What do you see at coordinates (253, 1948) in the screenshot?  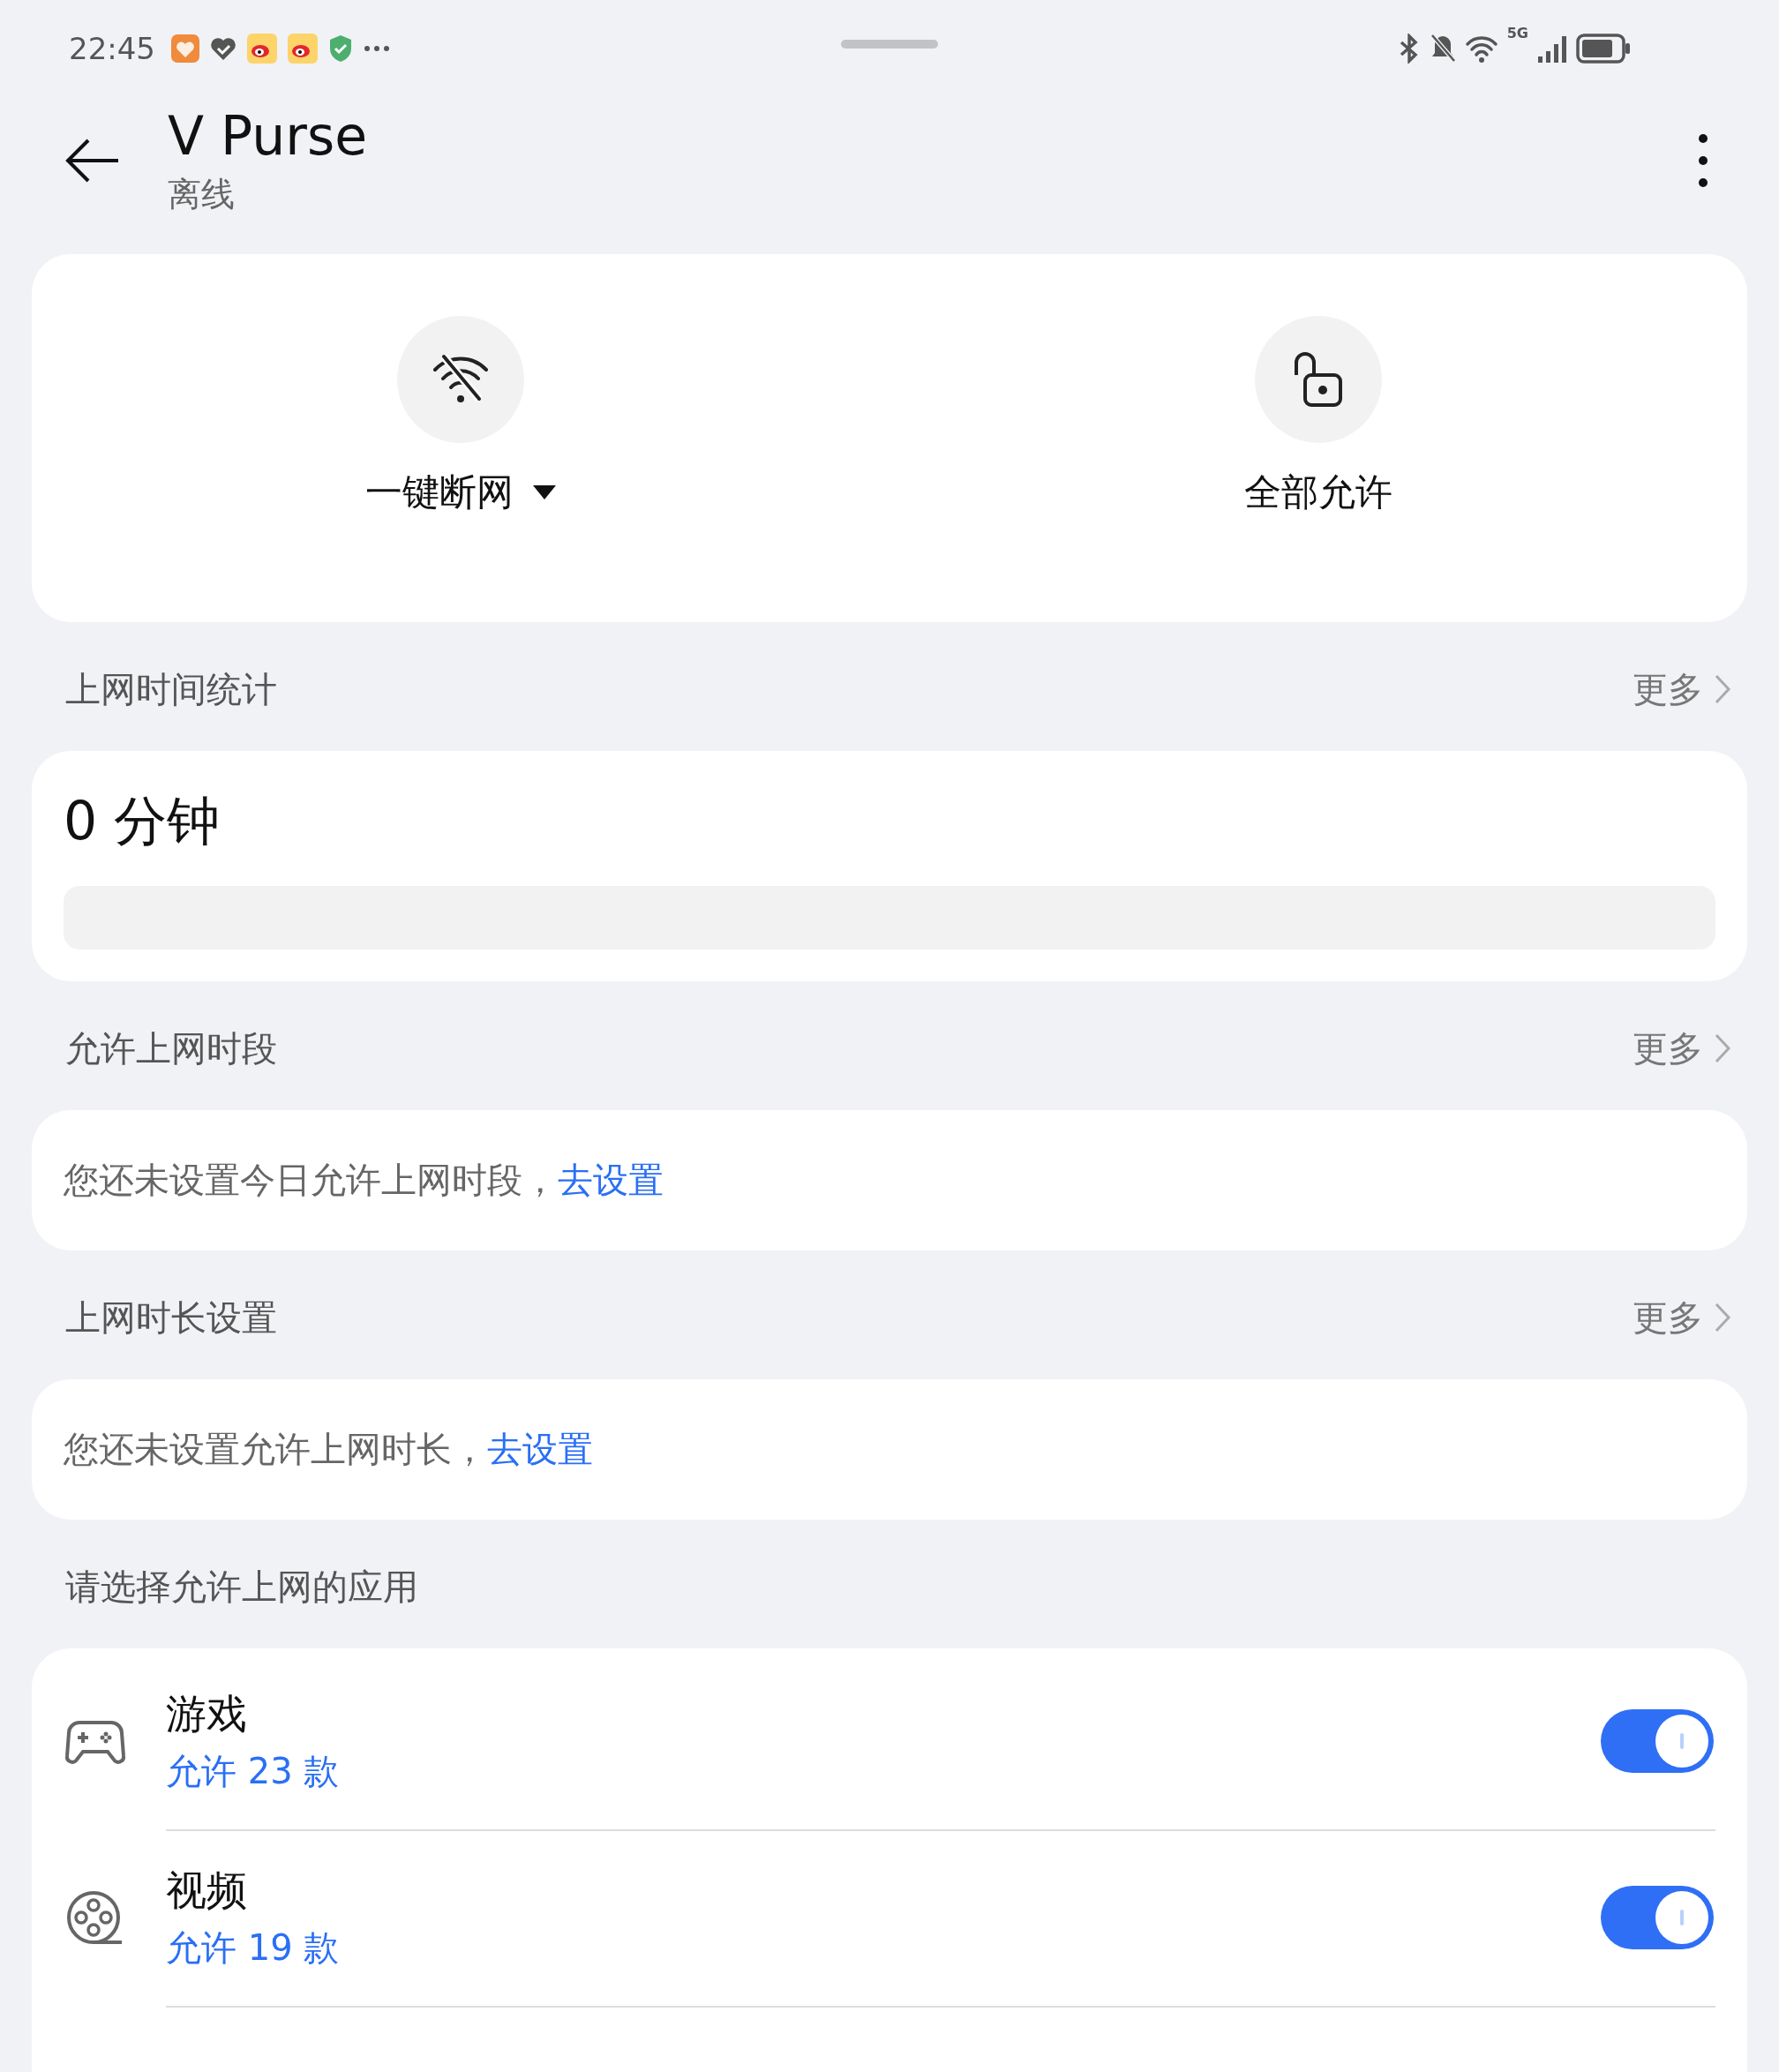 I see `allowed-count: 允许 19 款` at bounding box center [253, 1948].